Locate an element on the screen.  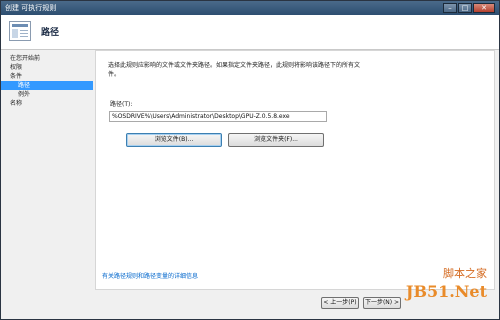
sidebar-item-before-you-begin: 在您开始前 is located at coordinates (47, 58).